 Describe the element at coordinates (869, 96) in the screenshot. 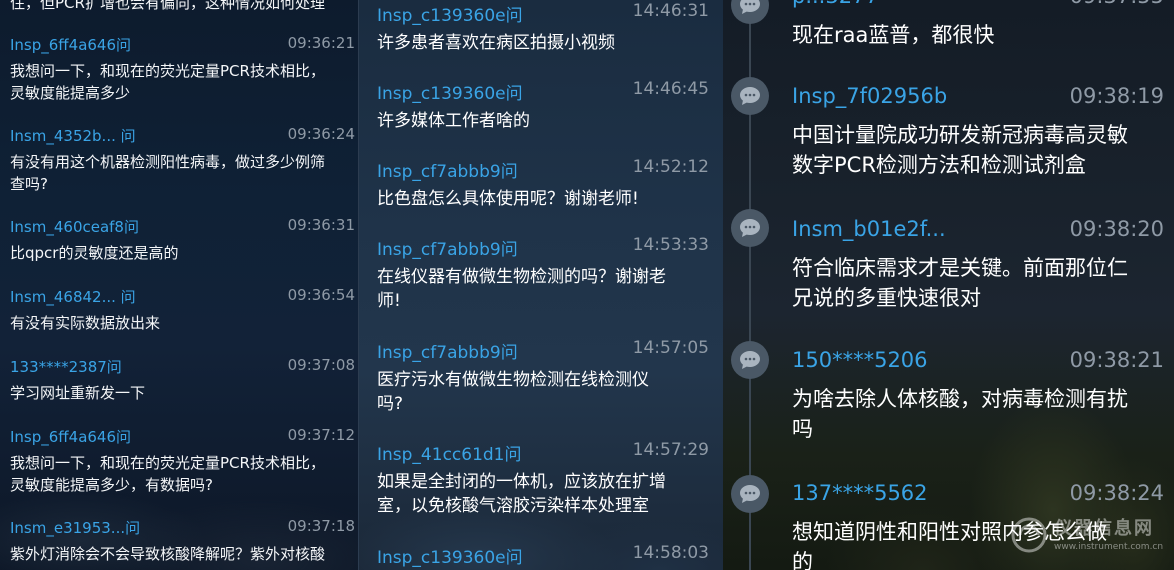

I see `username: Insp_7f02956b` at that location.